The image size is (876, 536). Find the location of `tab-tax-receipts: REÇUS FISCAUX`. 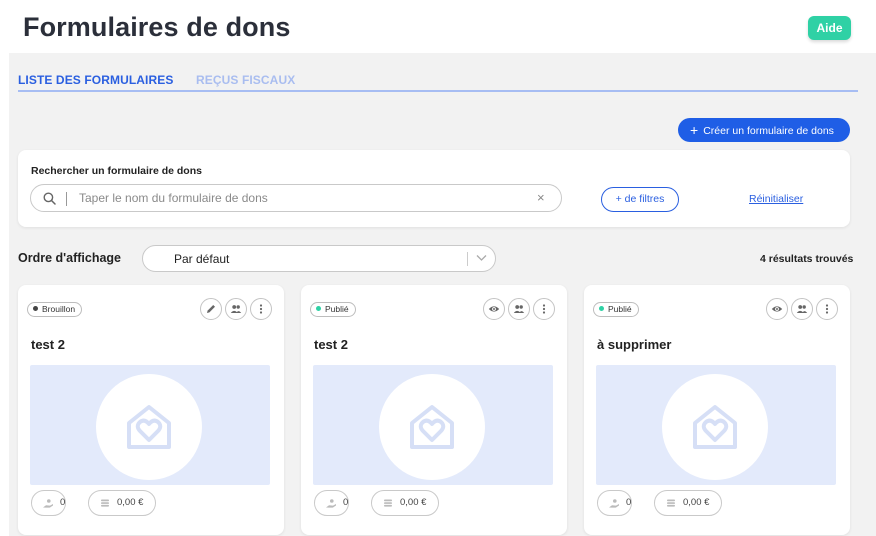

tab-tax-receipts: REÇUS FISCAUX is located at coordinates (245, 80).